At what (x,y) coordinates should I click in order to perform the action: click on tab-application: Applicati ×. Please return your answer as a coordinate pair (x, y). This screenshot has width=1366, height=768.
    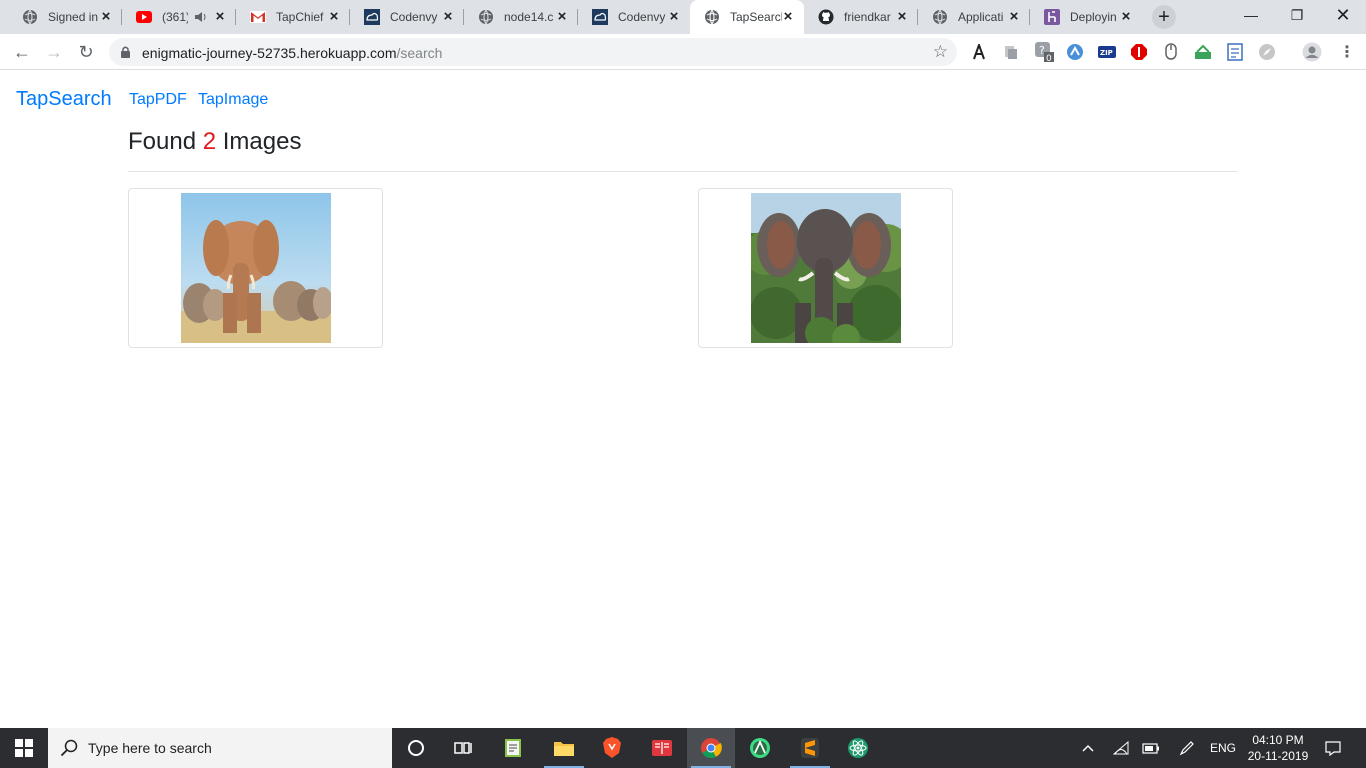
    Looking at the image, I should click on (974, 17).